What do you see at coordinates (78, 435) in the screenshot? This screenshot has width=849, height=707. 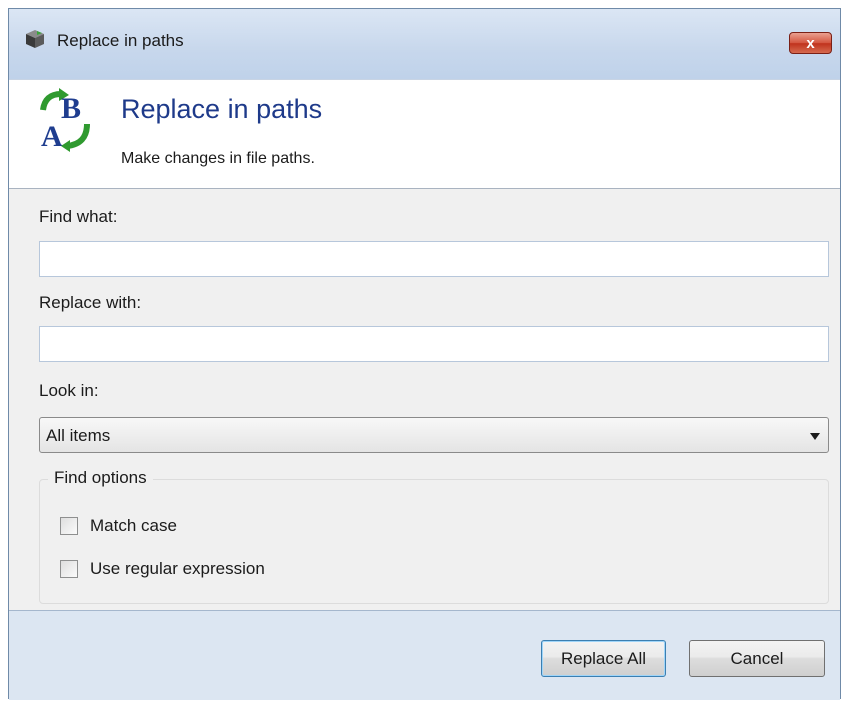 I see `look-in-value: All items` at bounding box center [78, 435].